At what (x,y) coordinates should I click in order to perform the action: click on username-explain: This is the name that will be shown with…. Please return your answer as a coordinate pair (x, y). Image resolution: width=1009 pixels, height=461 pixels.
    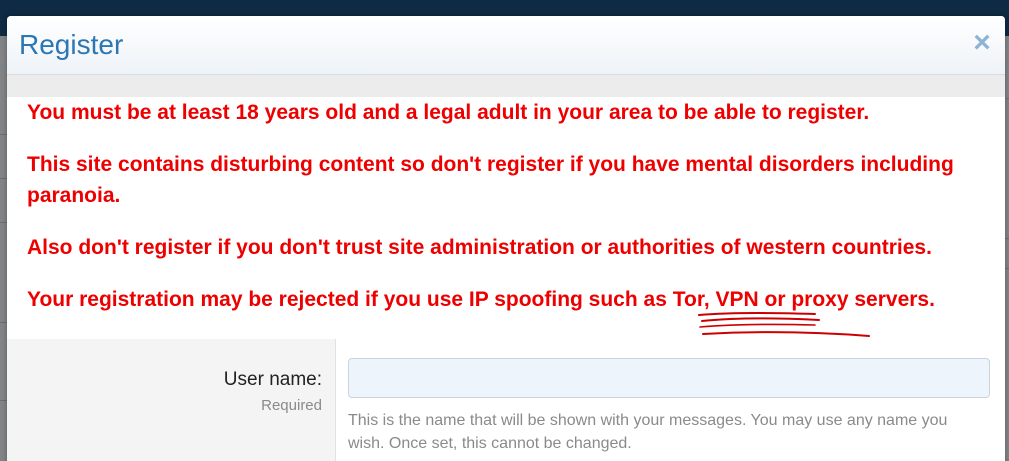
    Looking at the image, I should click on (648, 432).